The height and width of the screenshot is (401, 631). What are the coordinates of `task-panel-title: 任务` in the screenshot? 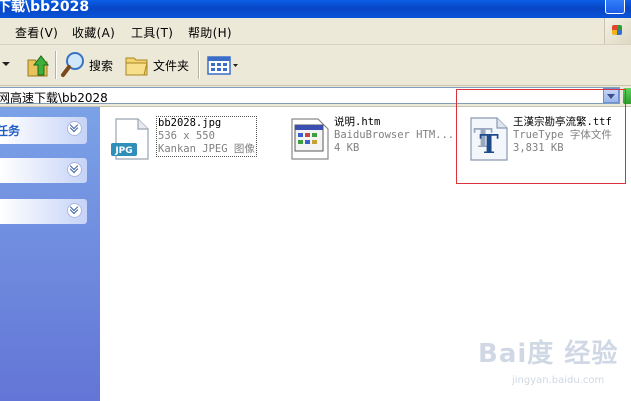 It's located at (10, 131).